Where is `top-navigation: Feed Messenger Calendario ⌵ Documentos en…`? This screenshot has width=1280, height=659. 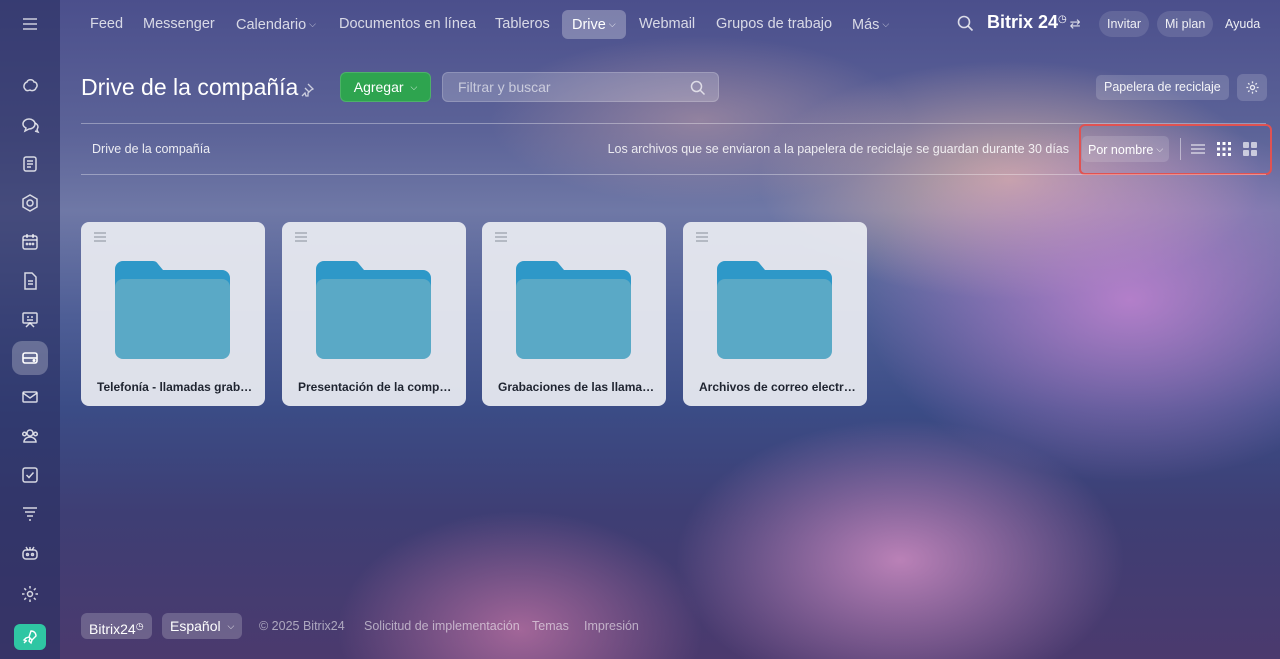 top-navigation: Feed Messenger Calendario ⌵ Documentos en… is located at coordinates (670, 25).